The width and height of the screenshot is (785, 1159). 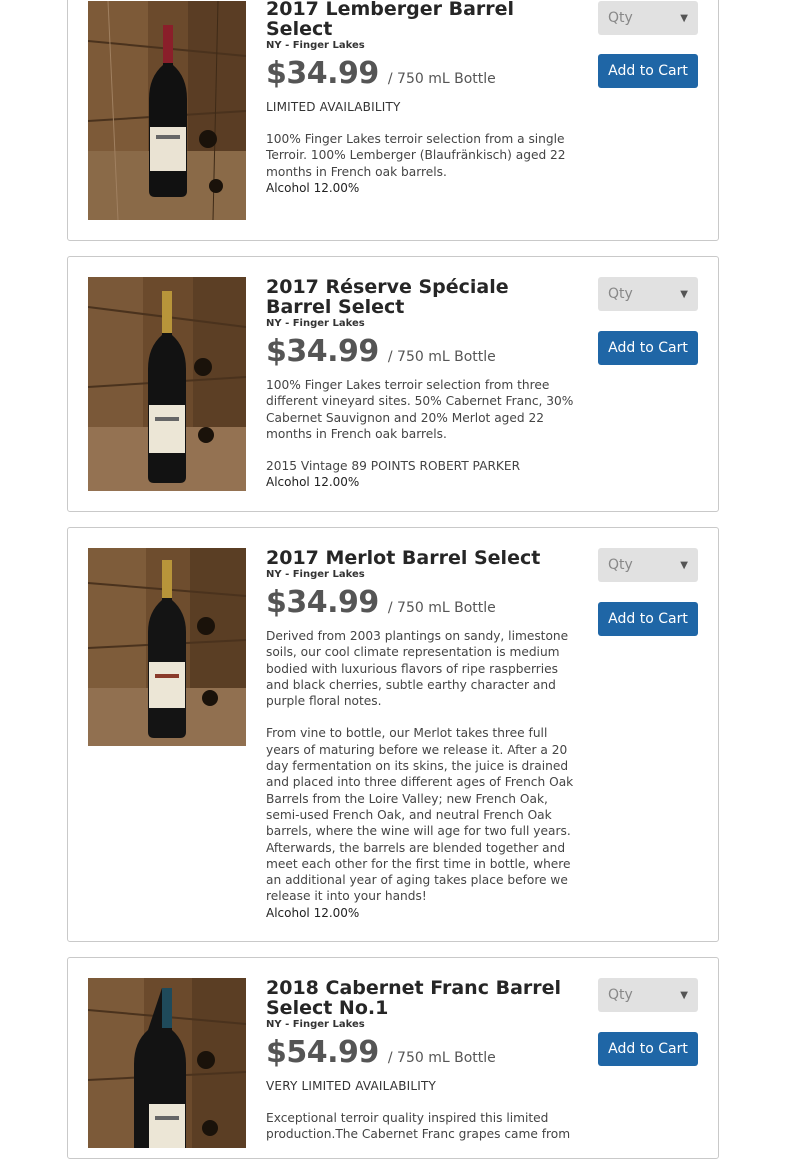 I want to click on availability-label: VERY LIMITED AVAILABILITY, so click(x=351, y=1086).